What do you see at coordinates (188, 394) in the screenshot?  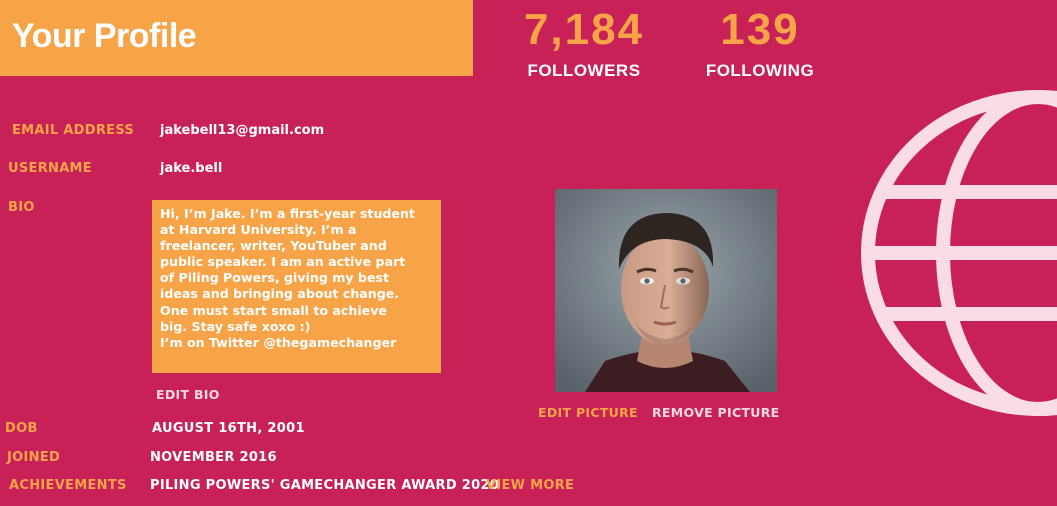 I see `edit-bio-button: EDIT BIO` at bounding box center [188, 394].